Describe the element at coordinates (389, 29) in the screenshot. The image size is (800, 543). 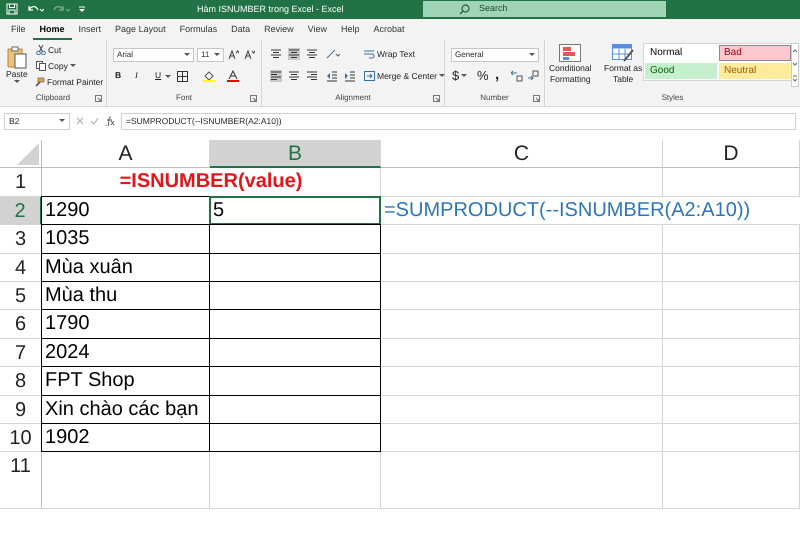
I see `menu-tab: Acrobat` at that location.